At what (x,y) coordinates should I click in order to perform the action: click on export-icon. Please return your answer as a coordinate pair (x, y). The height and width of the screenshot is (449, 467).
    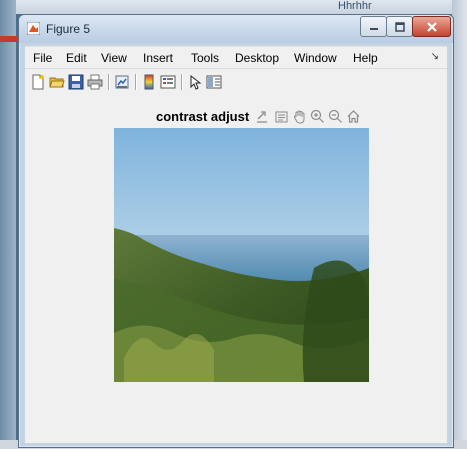
    Looking at the image, I should click on (261, 116).